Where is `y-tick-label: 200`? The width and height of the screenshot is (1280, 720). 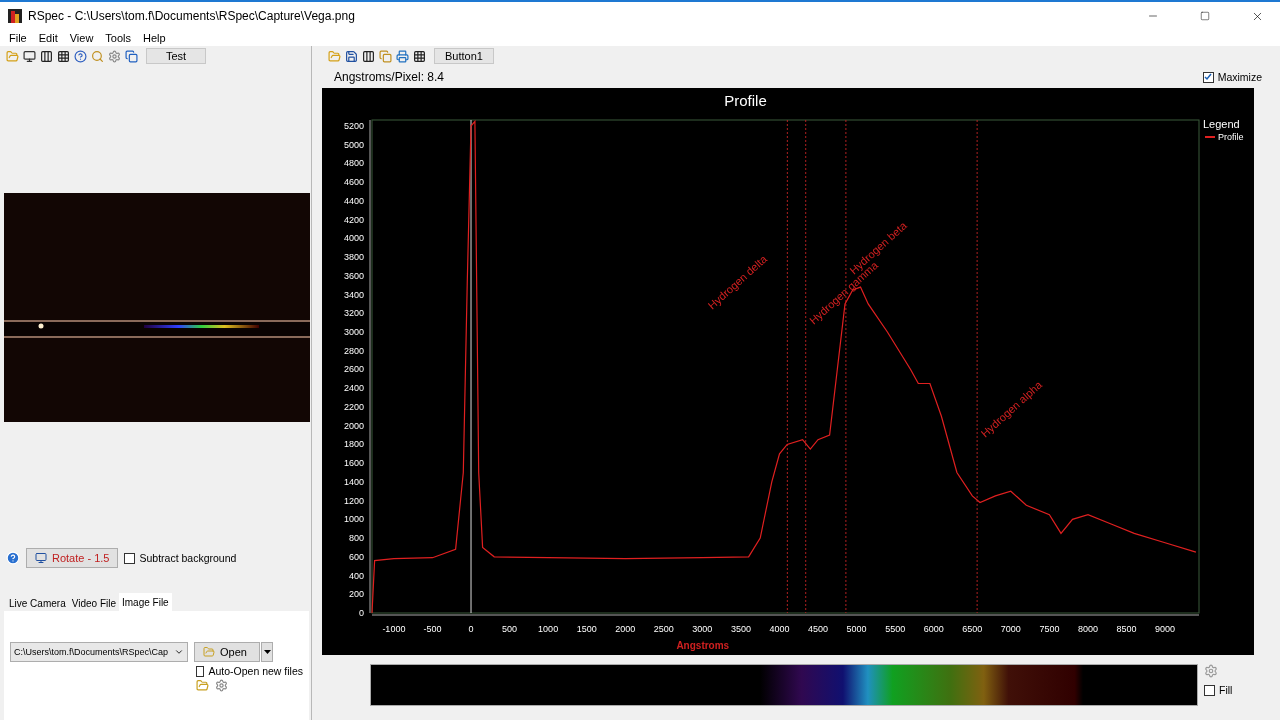 y-tick-label: 200 is located at coordinates (356, 594).